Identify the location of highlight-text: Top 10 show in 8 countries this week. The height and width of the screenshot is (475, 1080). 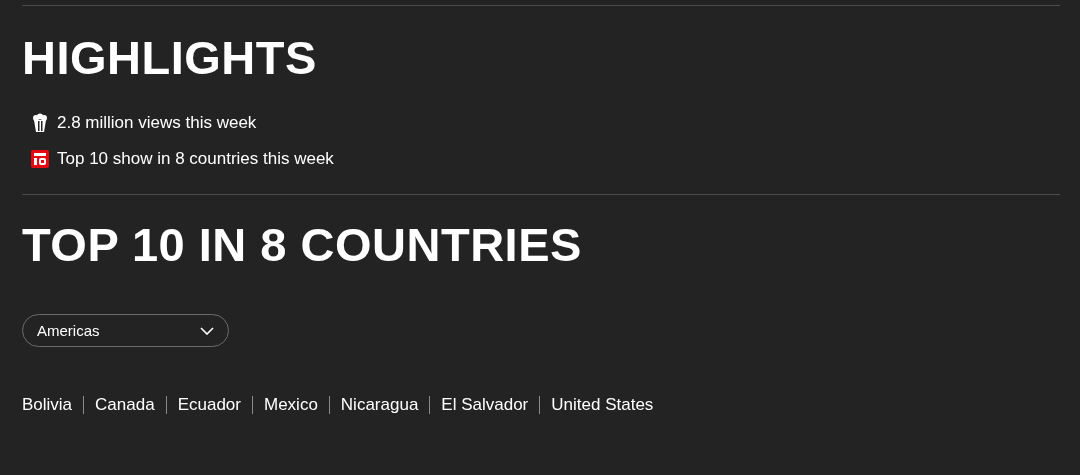
(195, 159).